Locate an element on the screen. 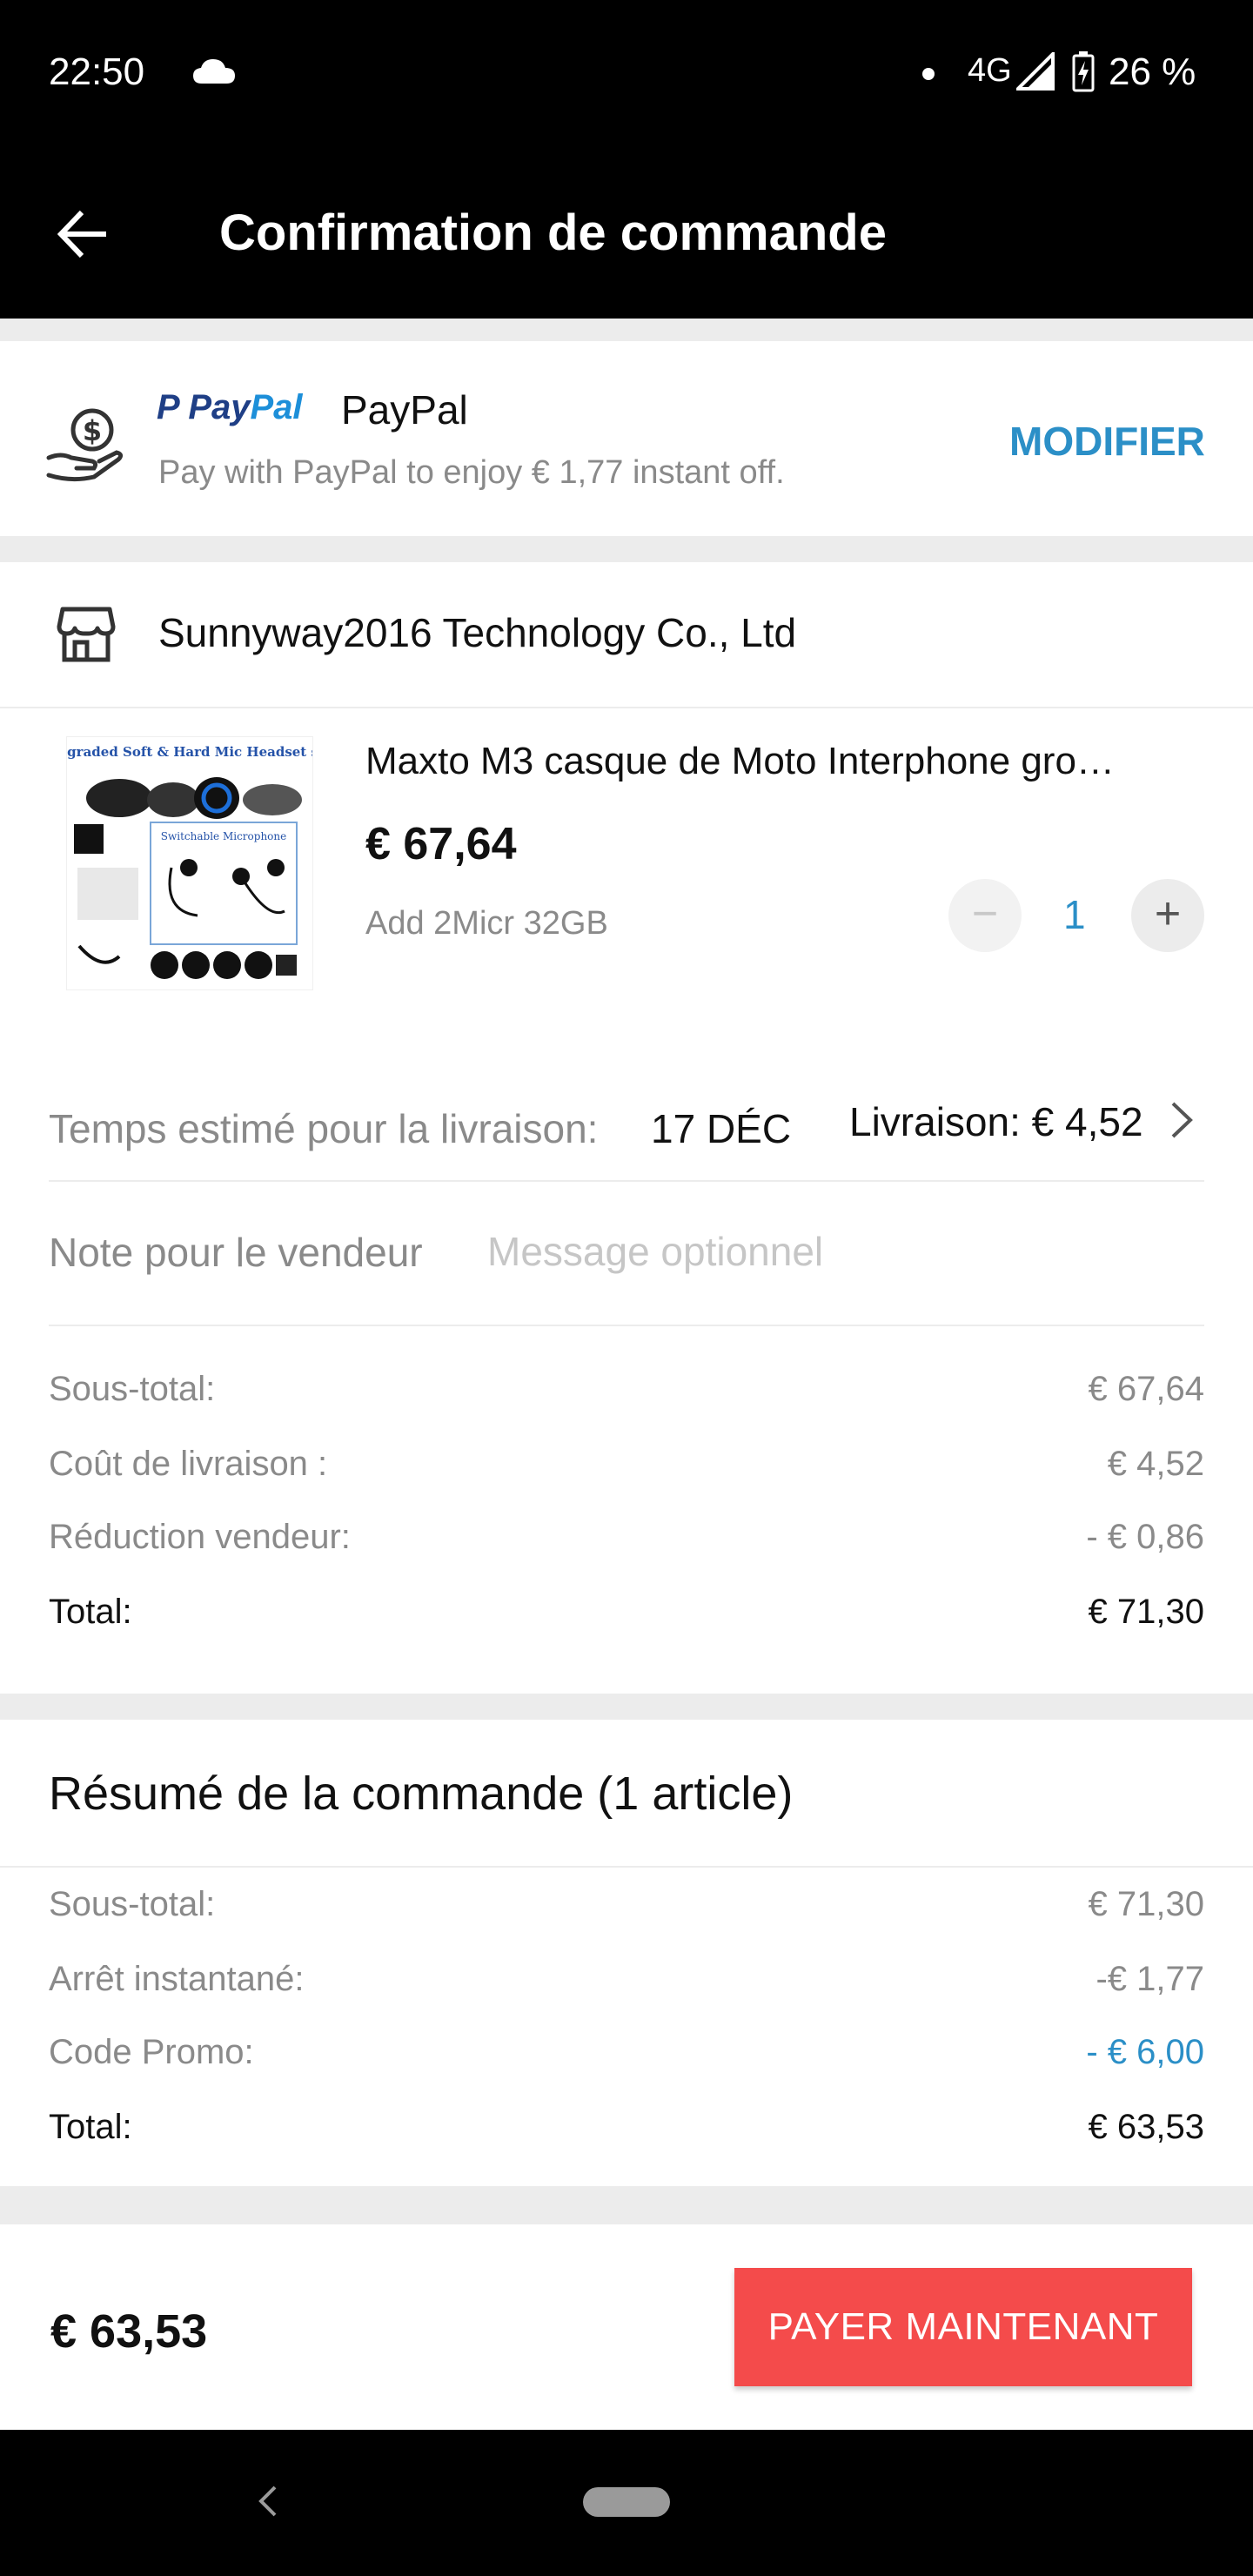  store-shipping-value: € 4,52 is located at coordinates (1155, 1464).